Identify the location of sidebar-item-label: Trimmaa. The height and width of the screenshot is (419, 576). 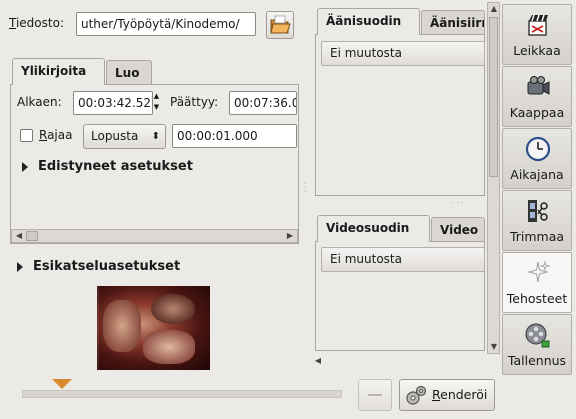
(537, 236).